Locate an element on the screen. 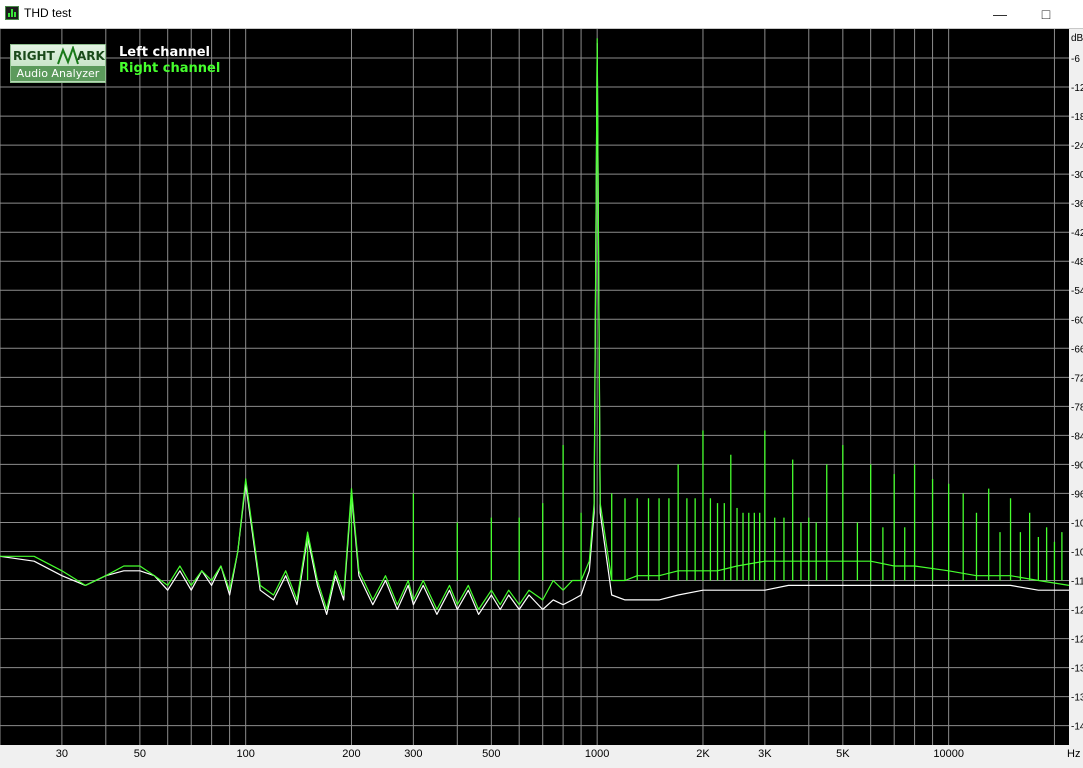  x-tick-label: 500 is located at coordinates (491, 754).